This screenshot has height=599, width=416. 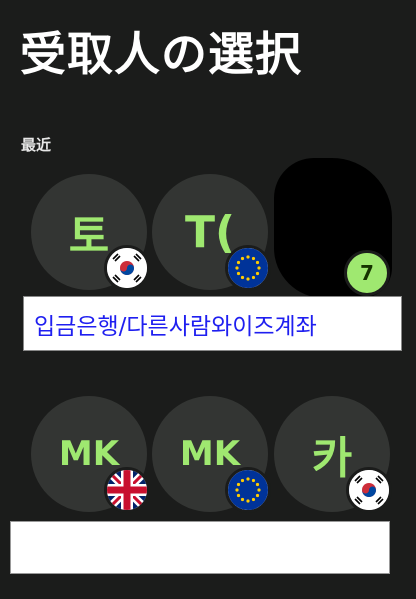 What do you see at coordinates (36, 145) in the screenshot?
I see `section-label-recent: 最近` at bounding box center [36, 145].